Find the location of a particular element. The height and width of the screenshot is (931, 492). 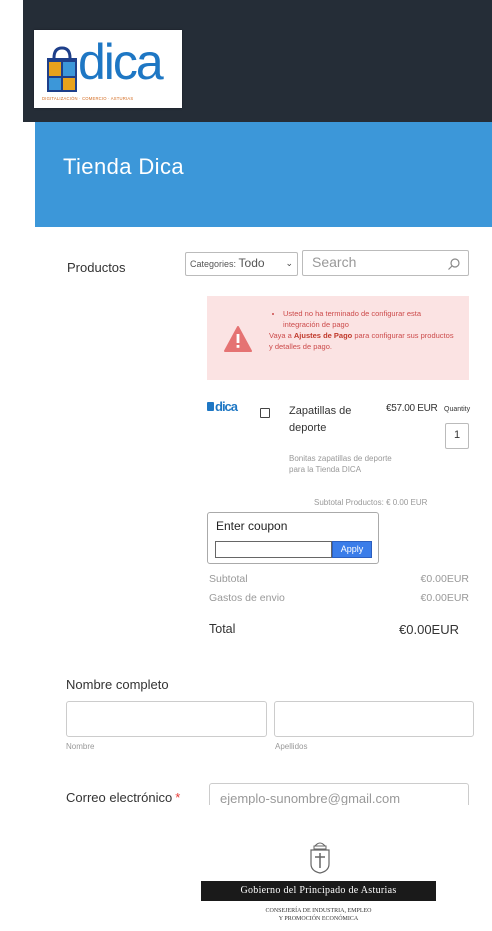

total-value: €0.00EUR is located at coordinates (429, 629).